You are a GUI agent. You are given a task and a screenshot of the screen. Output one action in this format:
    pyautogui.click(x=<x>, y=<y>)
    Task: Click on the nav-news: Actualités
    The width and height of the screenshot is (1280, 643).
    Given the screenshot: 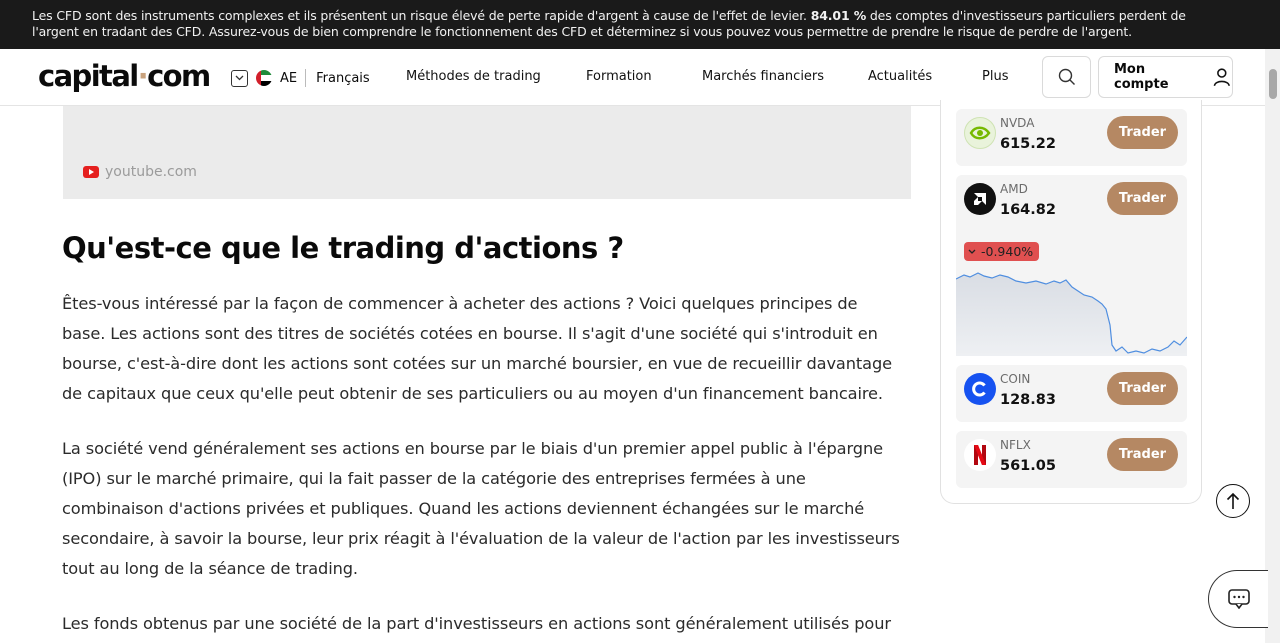 What is the action you would take?
    pyautogui.click(x=900, y=76)
    